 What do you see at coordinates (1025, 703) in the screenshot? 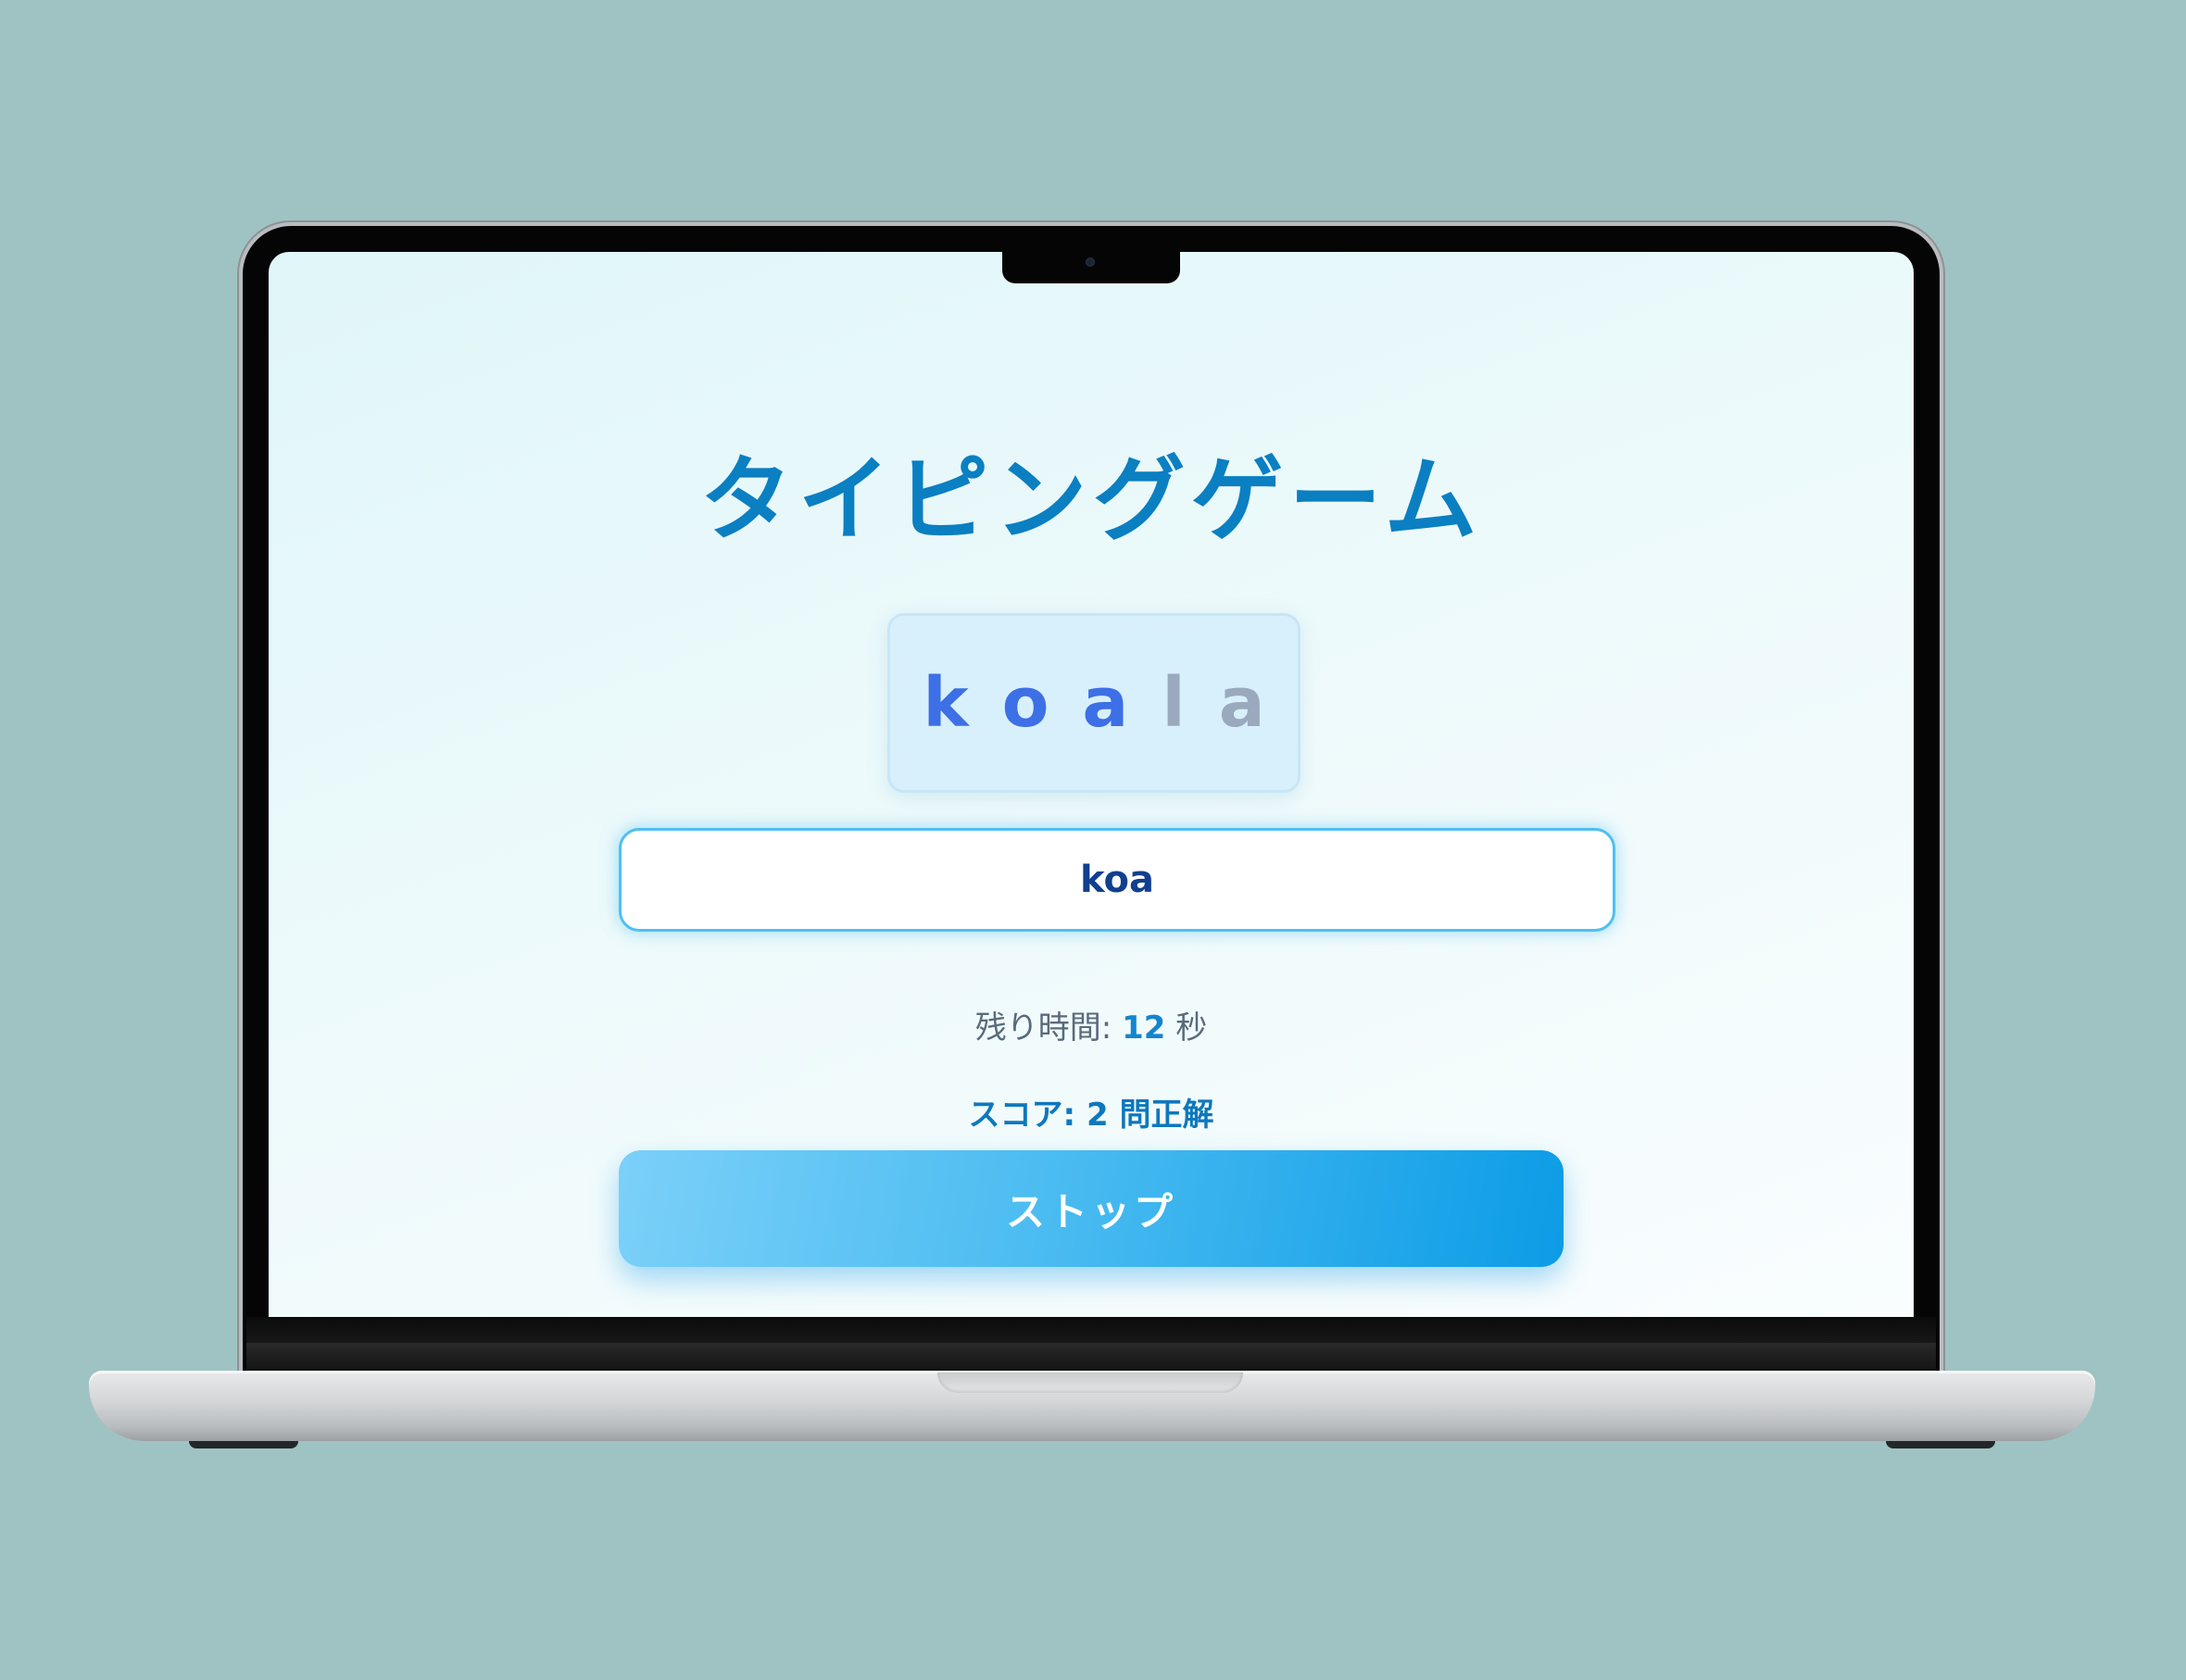
I see `target-letter: o` at bounding box center [1025, 703].